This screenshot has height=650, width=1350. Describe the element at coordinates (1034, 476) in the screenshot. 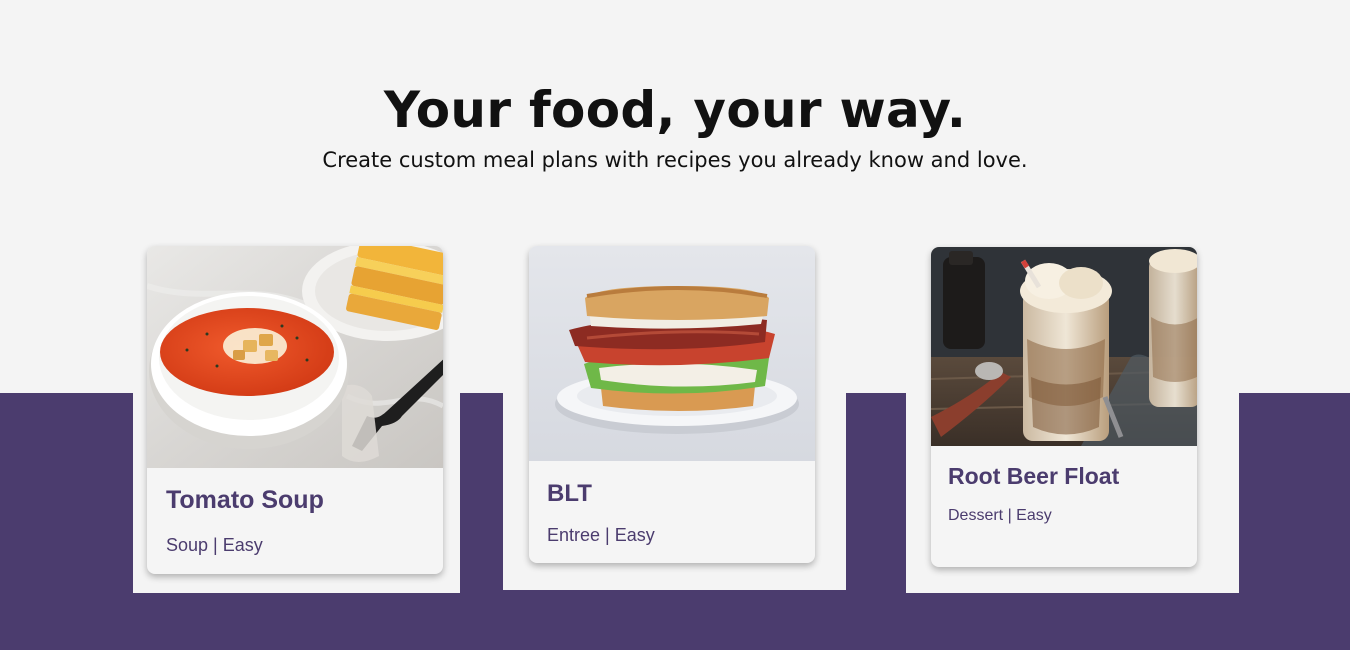

I see `recipe-title: Root Beer Float` at that location.